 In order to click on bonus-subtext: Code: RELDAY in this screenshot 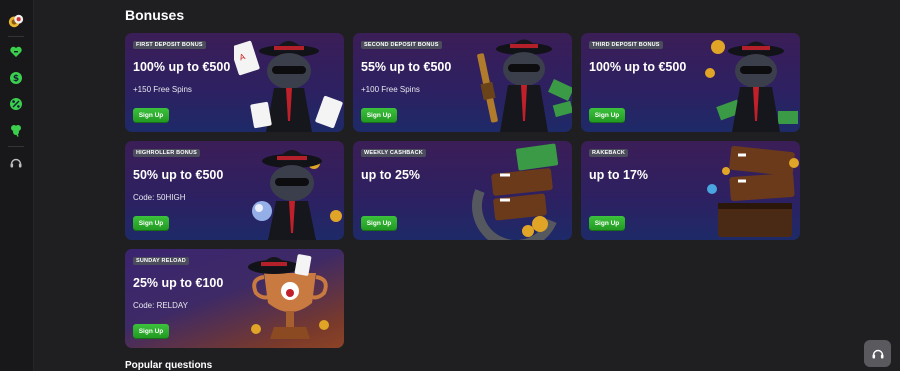, I will do `click(160, 305)`.